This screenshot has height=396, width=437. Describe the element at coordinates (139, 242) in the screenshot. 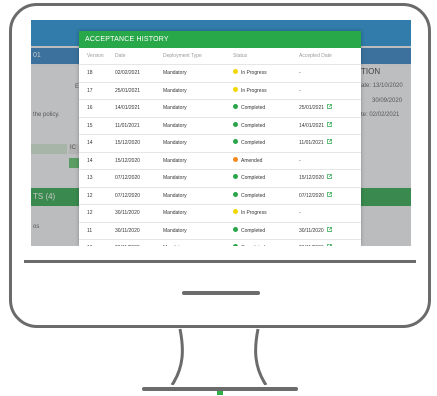

I see `cell-date: 20/11/2020` at that location.